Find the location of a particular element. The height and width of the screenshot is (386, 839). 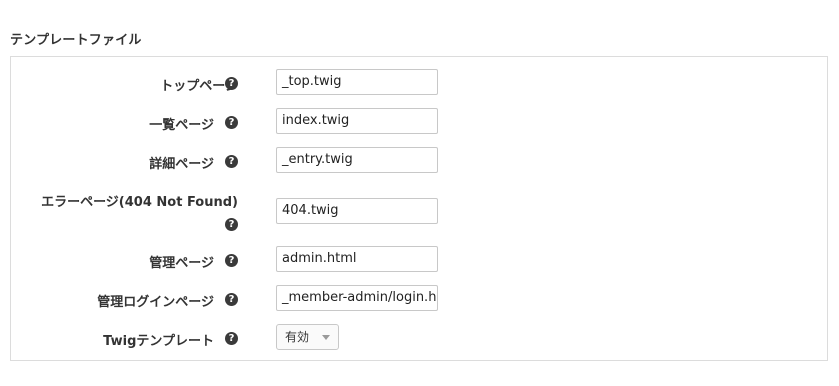

field-label-group: エラーページ(404 Not Found) is located at coordinates (124, 200).